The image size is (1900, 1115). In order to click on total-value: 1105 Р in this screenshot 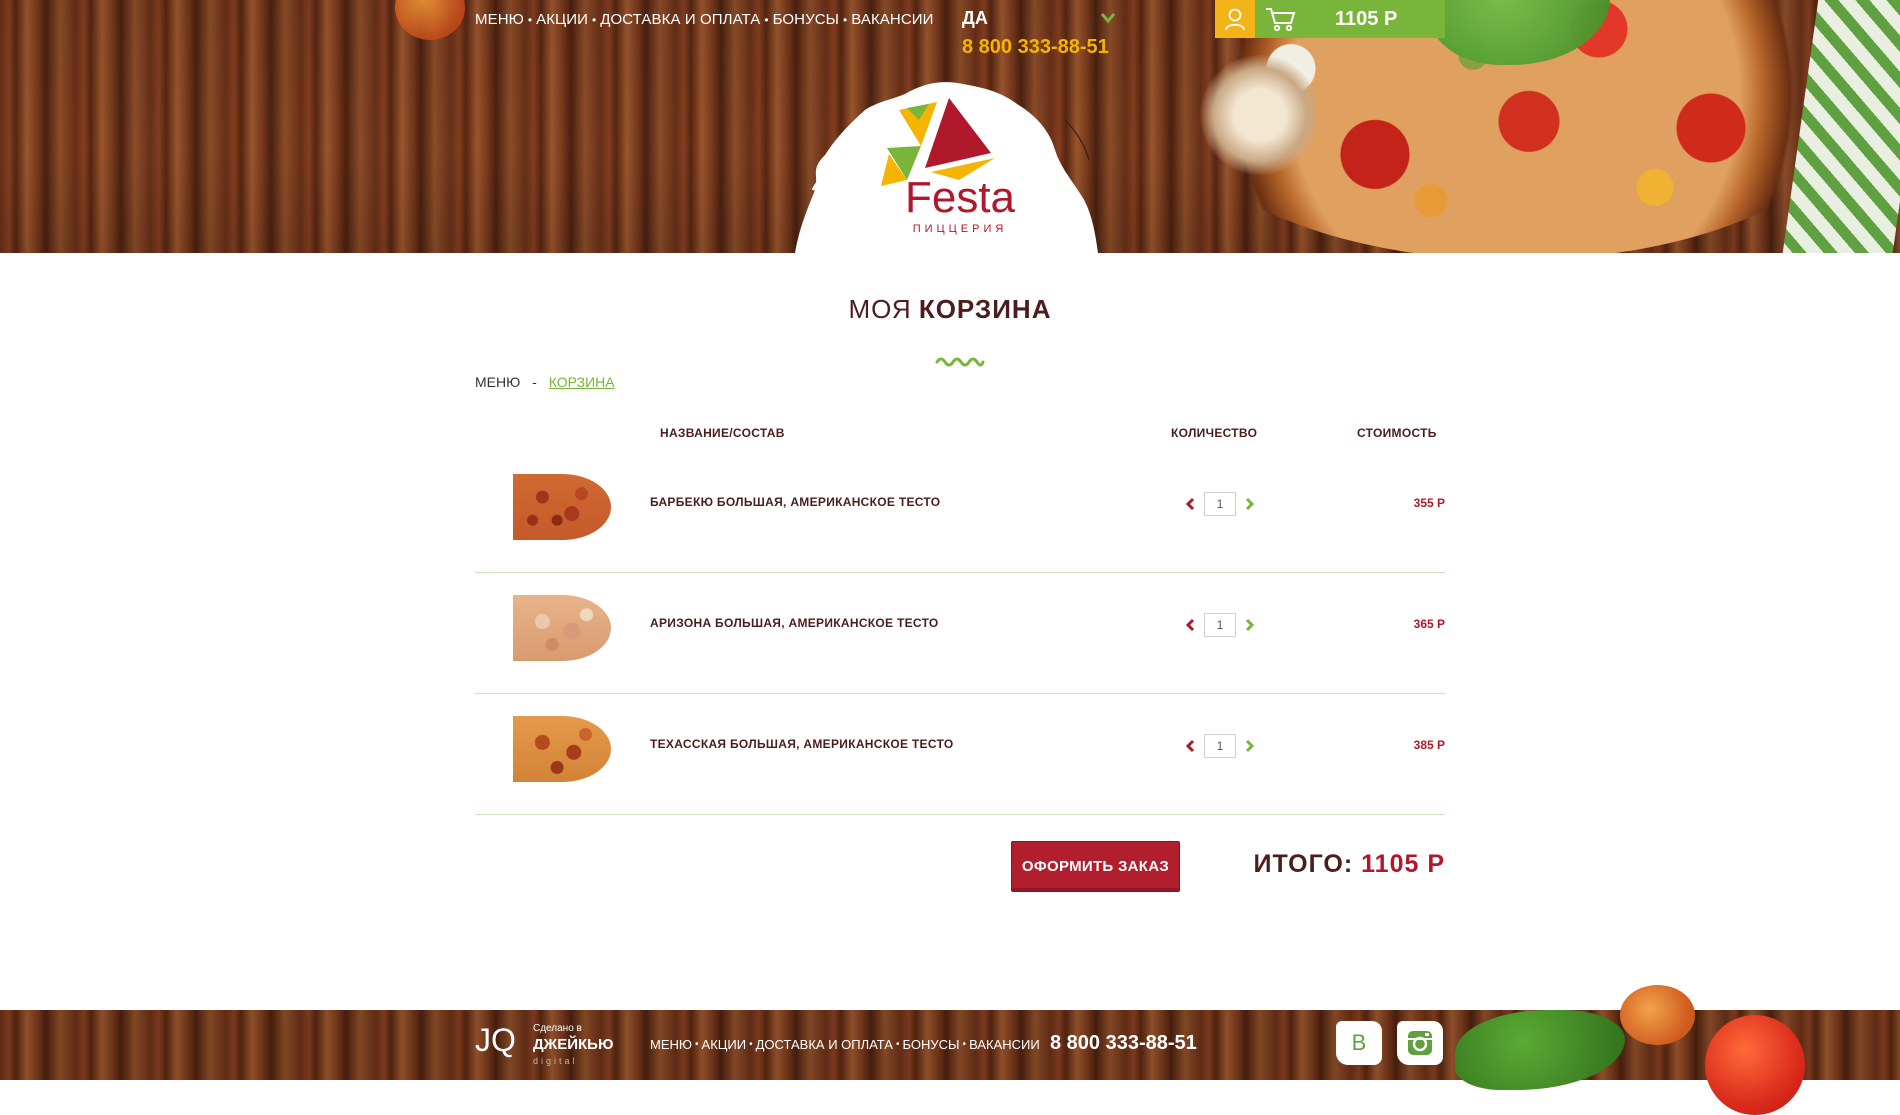, I will do `click(1403, 864)`.